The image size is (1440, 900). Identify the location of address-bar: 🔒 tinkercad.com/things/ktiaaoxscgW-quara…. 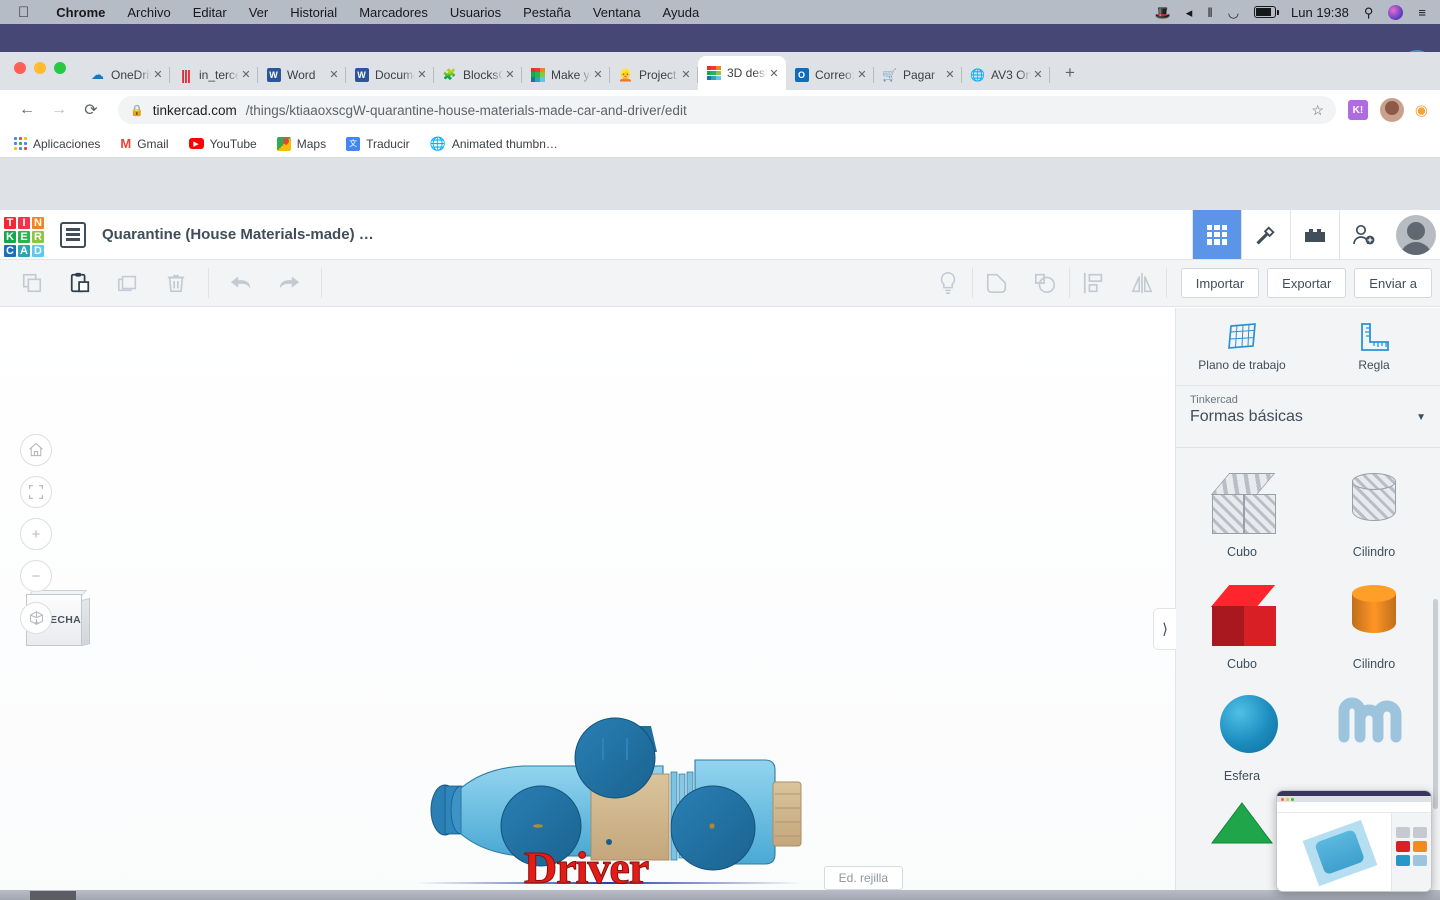
(727, 110).